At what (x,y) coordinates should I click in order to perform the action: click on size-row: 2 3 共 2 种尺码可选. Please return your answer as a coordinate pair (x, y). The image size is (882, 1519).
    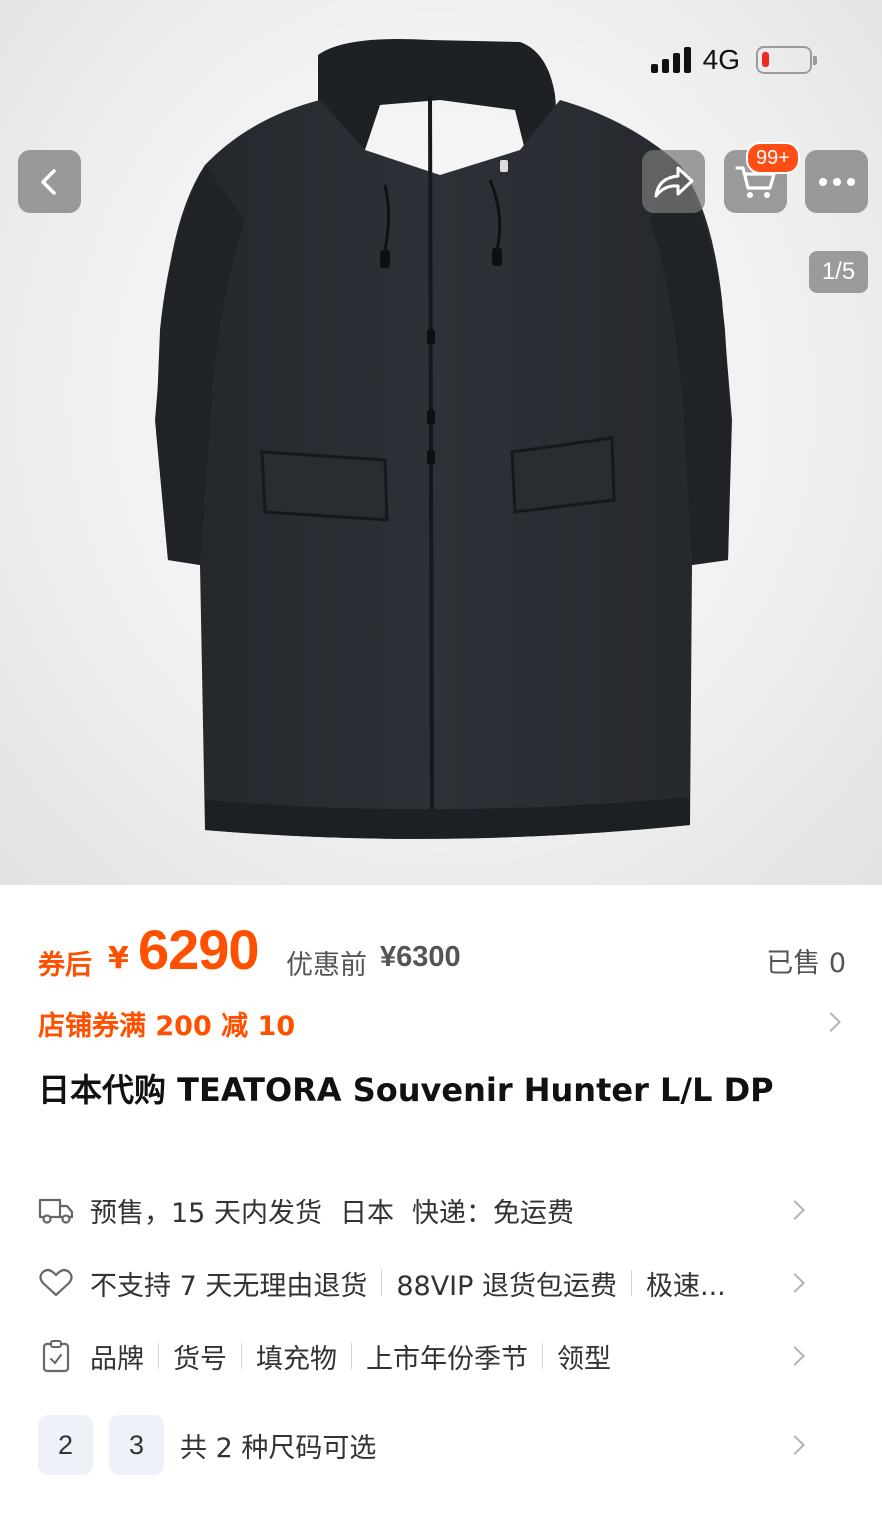
    Looking at the image, I should click on (442, 1445).